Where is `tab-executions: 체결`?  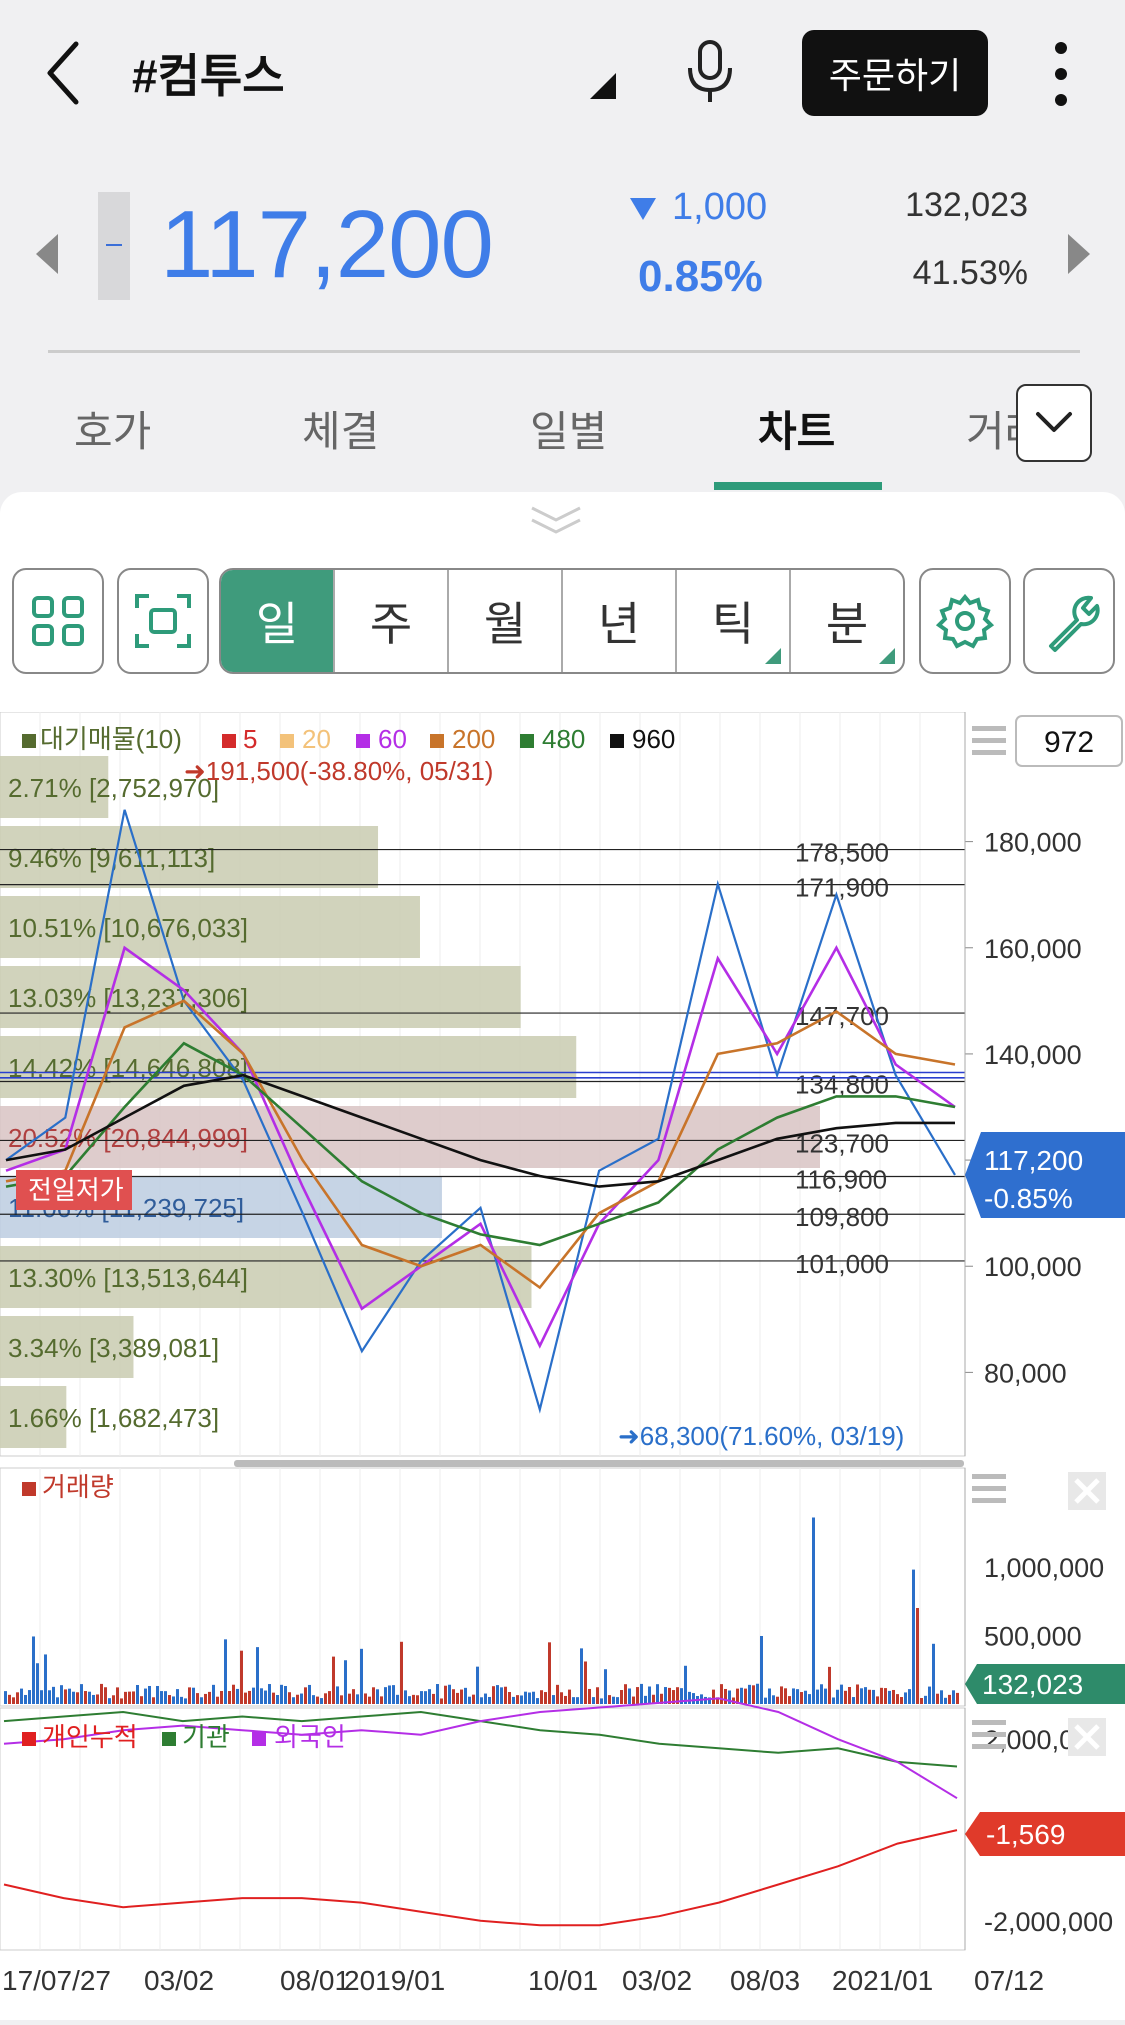 tab-executions: 체결 is located at coordinates (340, 428).